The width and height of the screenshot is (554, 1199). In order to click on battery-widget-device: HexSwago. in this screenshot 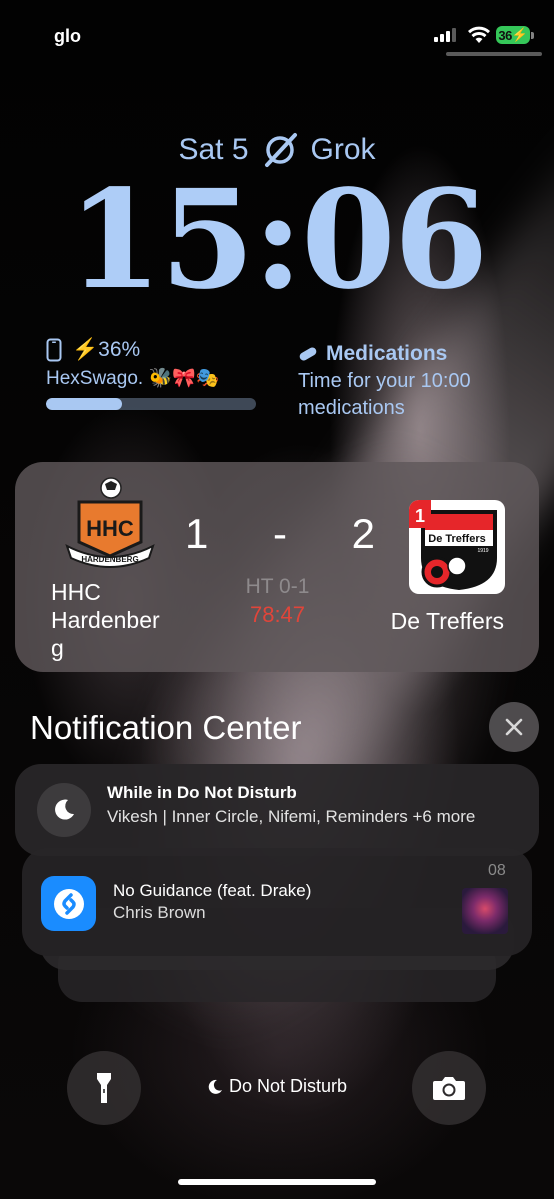, I will do `click(95, 378)`.